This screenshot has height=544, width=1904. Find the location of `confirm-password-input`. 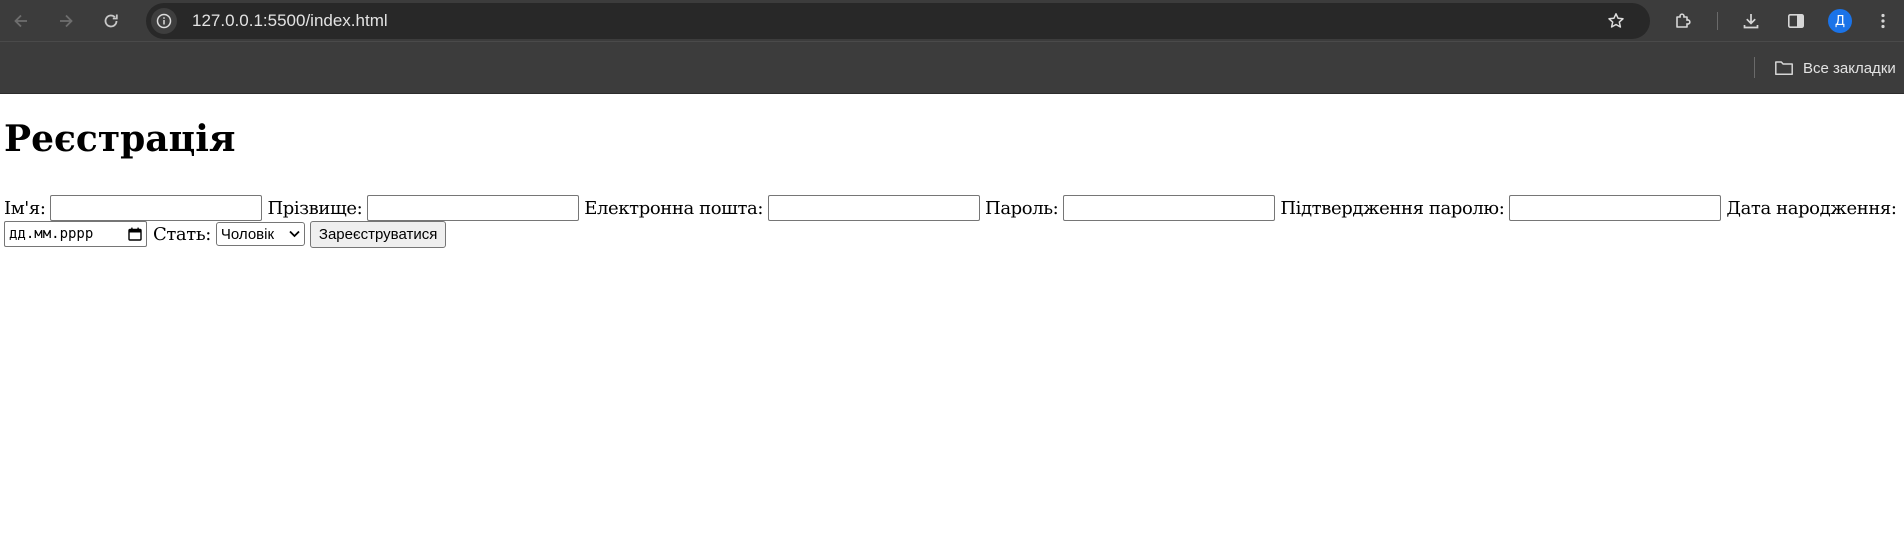

confirm-password-input is located at coordinates (1615, 208).